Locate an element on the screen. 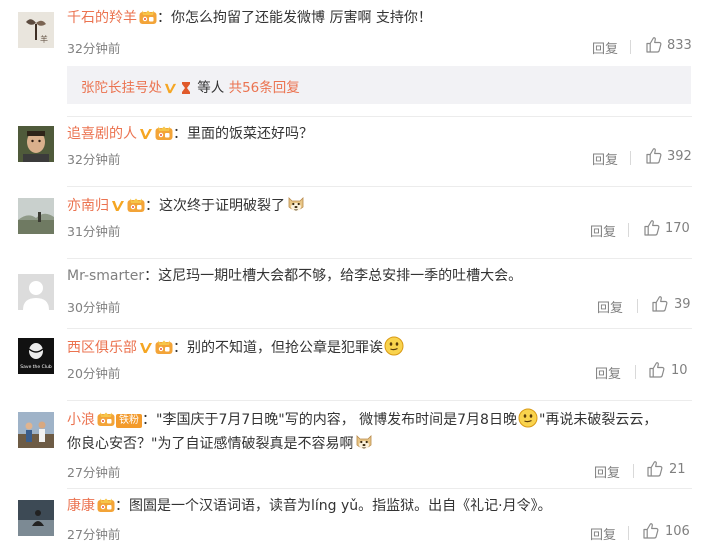  comment-line: 亦南归 ：这次终于证明破裂了 is located at coordinates (187, 205).